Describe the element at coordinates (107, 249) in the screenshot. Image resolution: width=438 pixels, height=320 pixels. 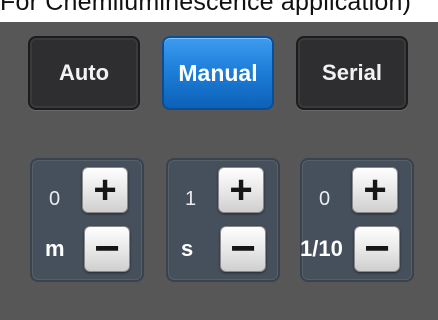
I see `minutes-decrement-button: −` at that location.